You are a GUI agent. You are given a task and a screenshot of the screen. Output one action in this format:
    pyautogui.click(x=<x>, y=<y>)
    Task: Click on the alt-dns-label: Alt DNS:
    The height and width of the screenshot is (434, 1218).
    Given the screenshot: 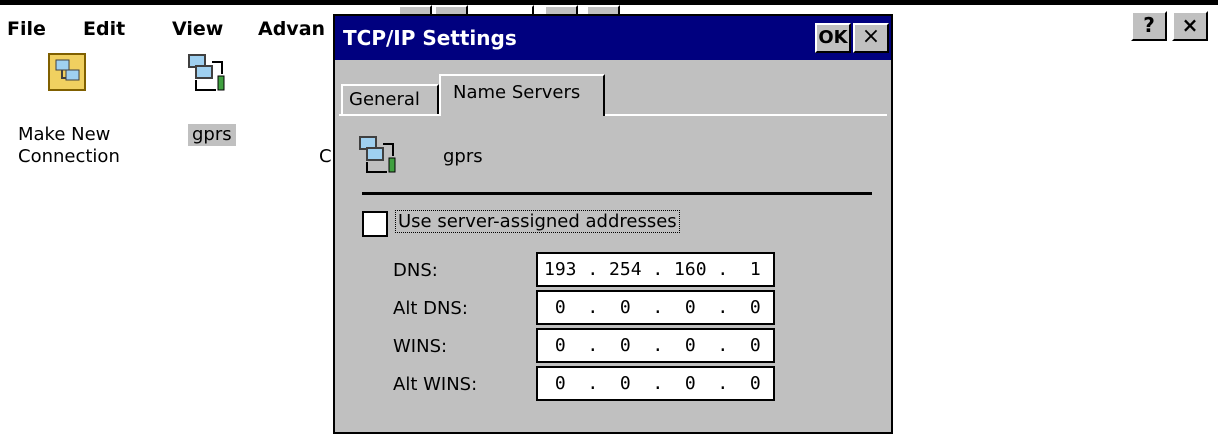 What is the action you would take?
    pyautogui.click(x=430, y=308)
    